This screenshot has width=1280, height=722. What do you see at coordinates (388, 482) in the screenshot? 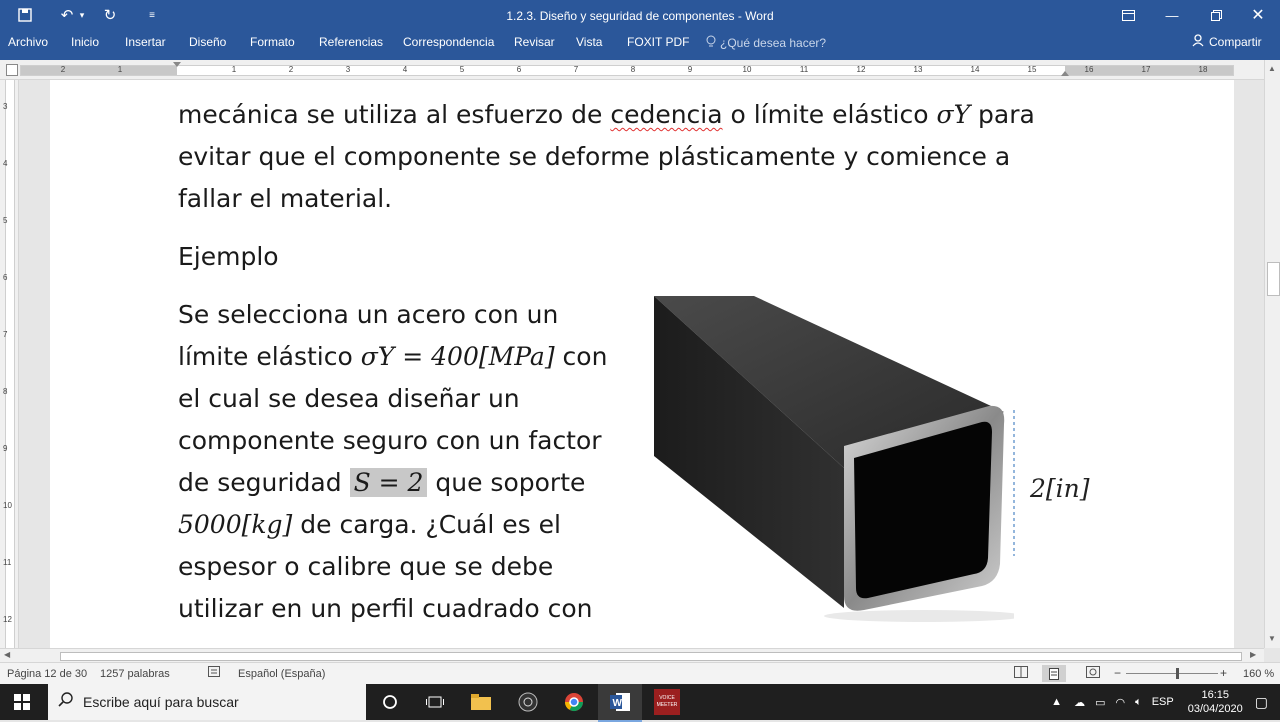
I see `selected-math-equation: S = 2` at bounding box center [388, 482].